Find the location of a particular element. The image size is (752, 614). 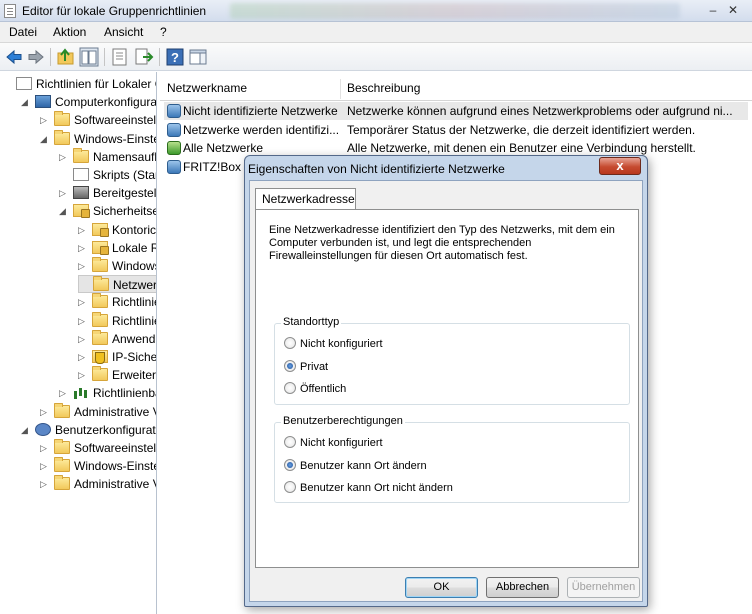

tree-item: ▷ Windows-Einstell is located at coordinates (98, 466).